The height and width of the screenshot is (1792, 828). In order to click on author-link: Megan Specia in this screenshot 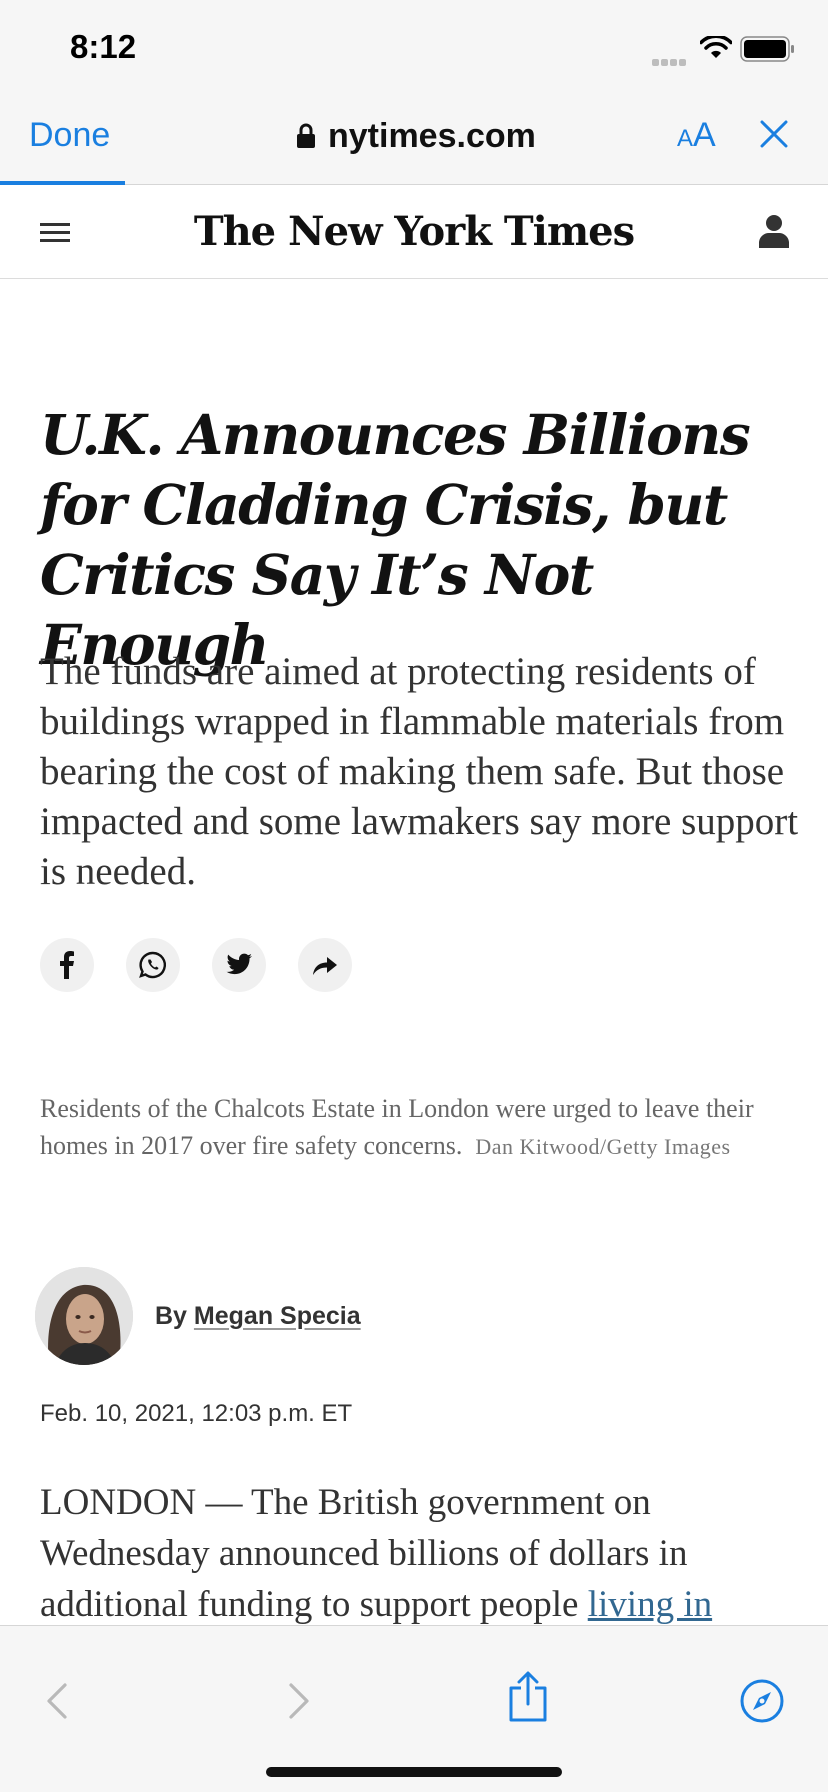, I will do `click(277, 1316)`.